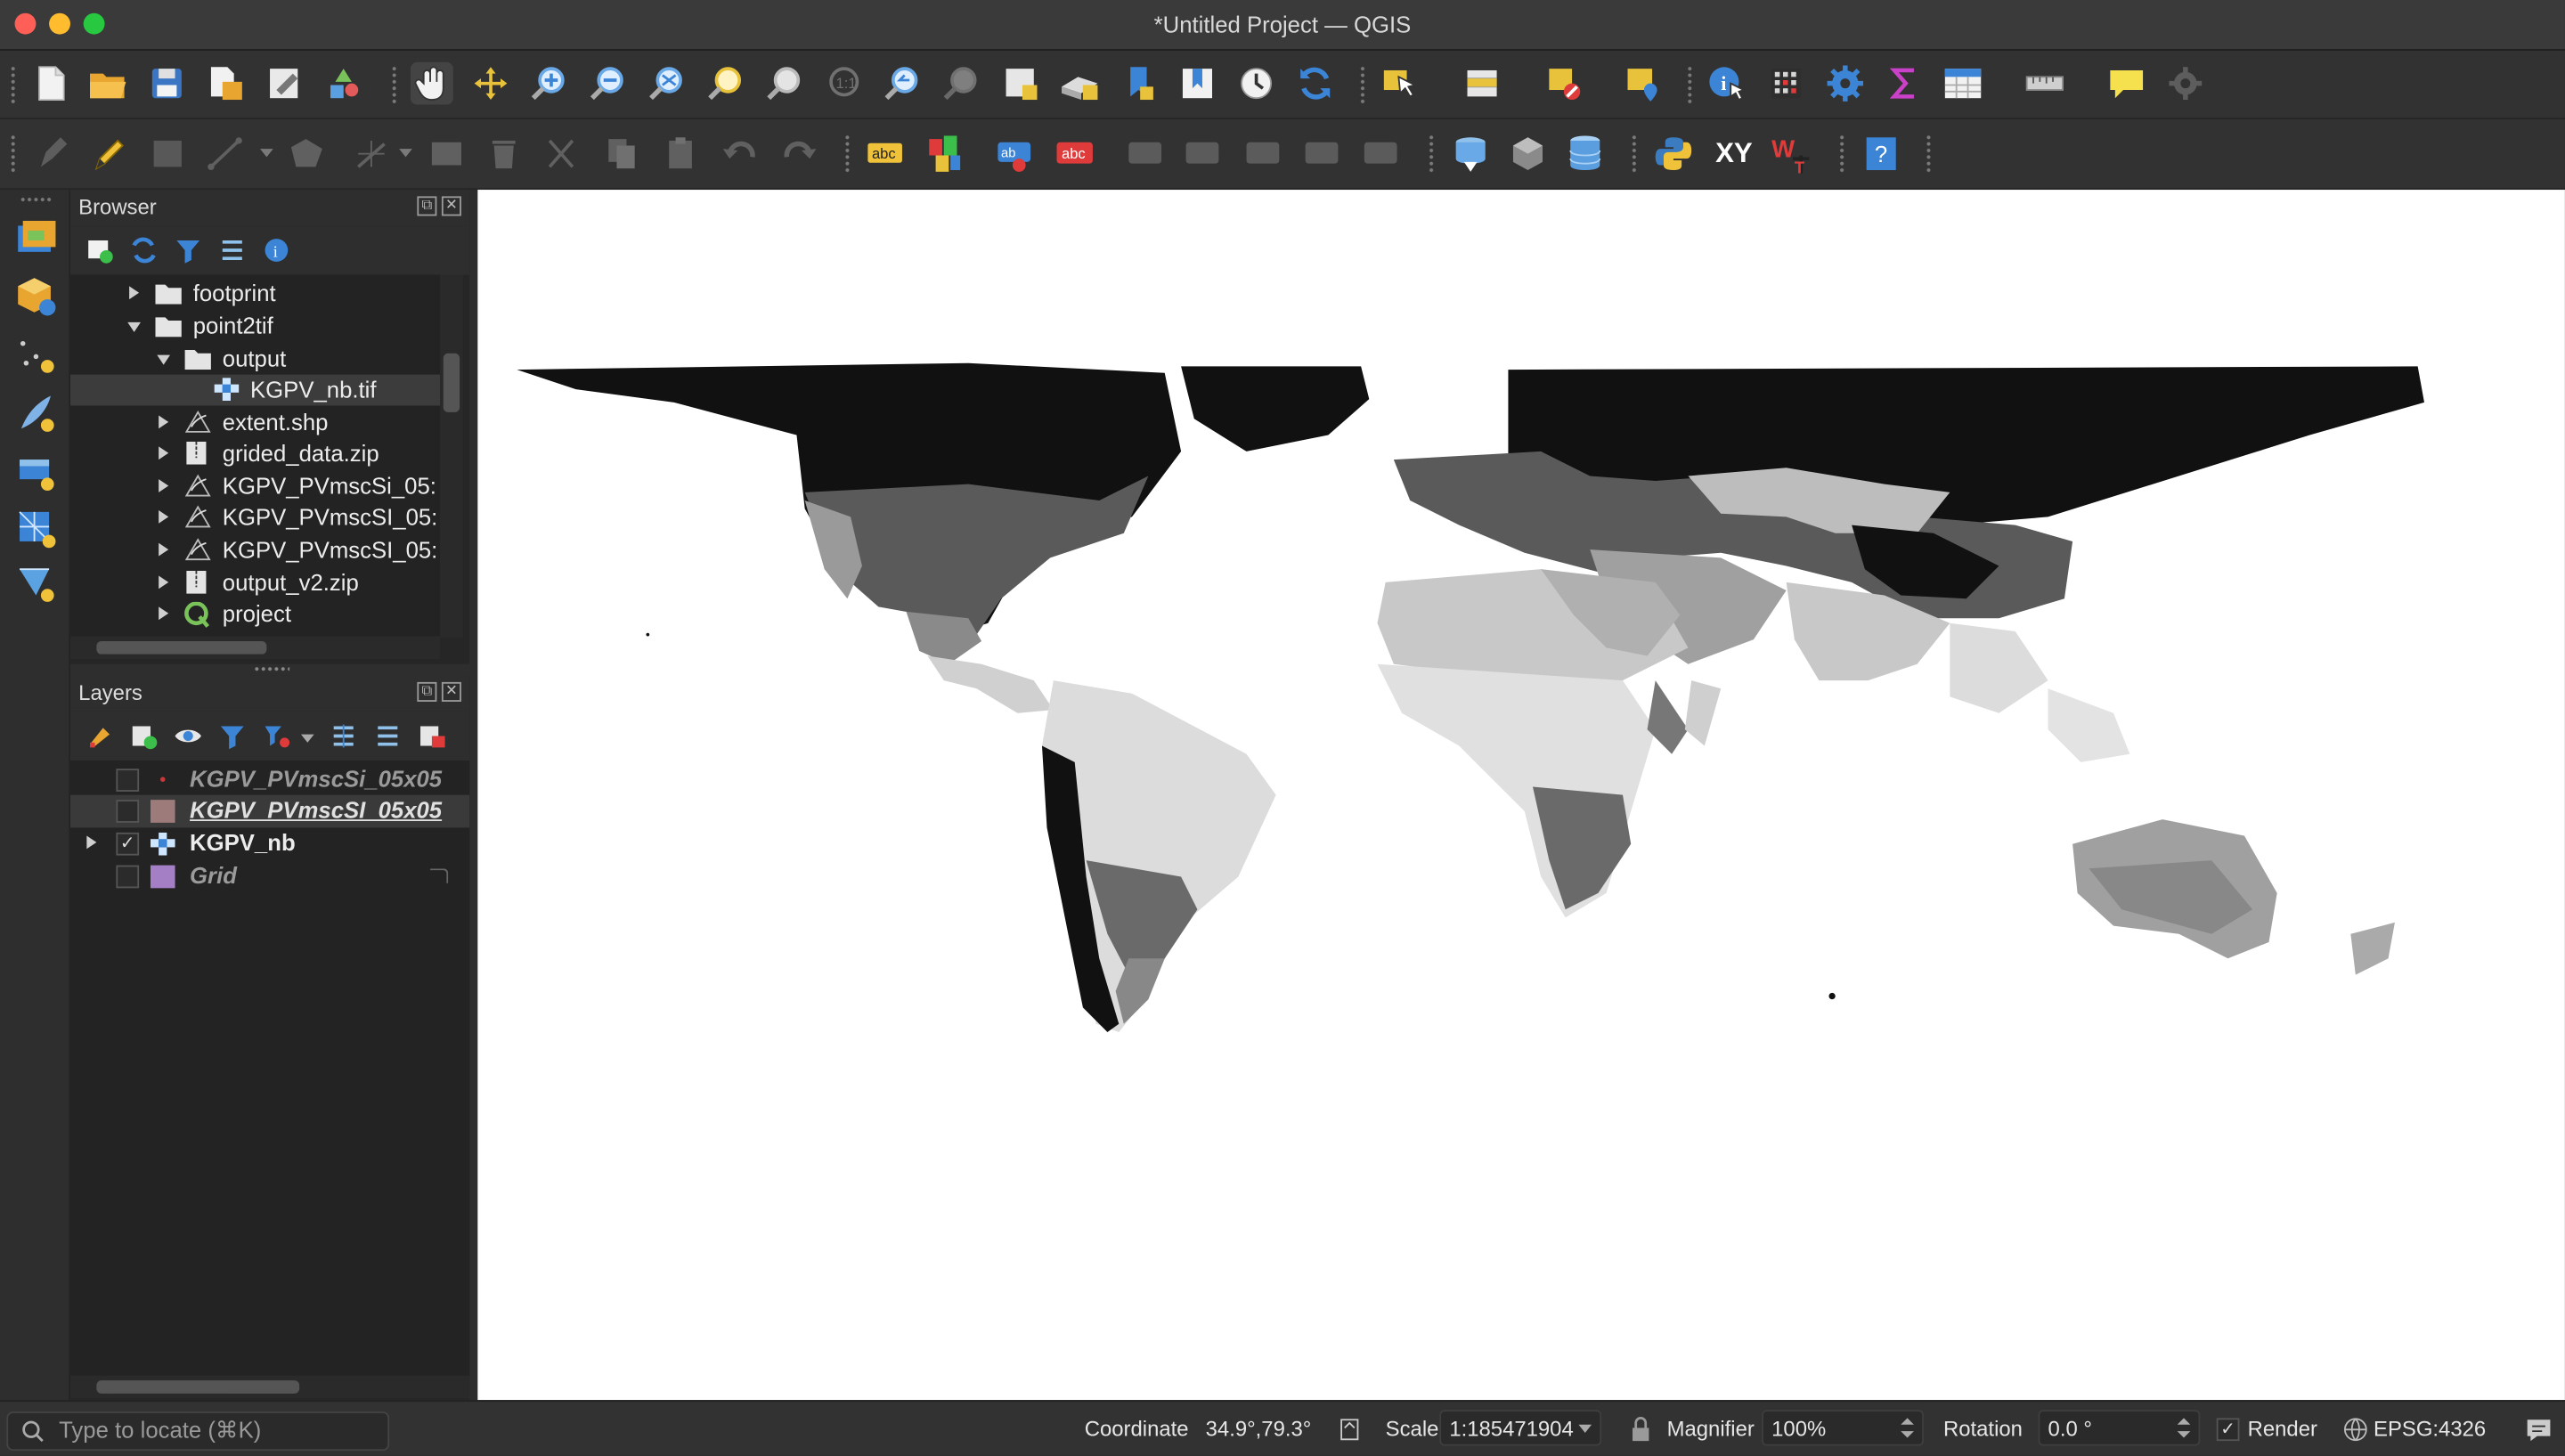 The image size is (2565, 1456). What do you see at coordinates (1528, 154) in the screenshot?
I see `geopackage-icon` at bounding box center [1528, 154].